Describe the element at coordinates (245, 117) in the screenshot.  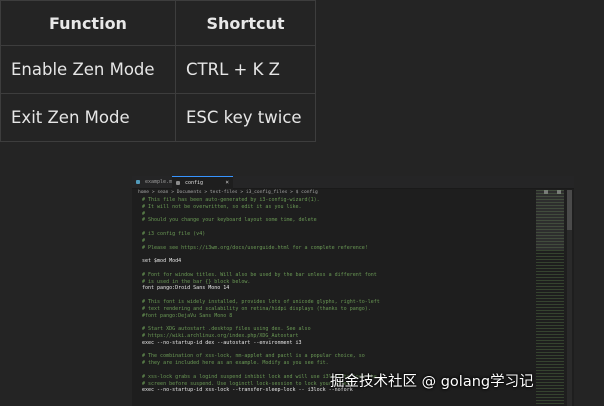
I see `shortcut-cell: ESC key twice` at that location.